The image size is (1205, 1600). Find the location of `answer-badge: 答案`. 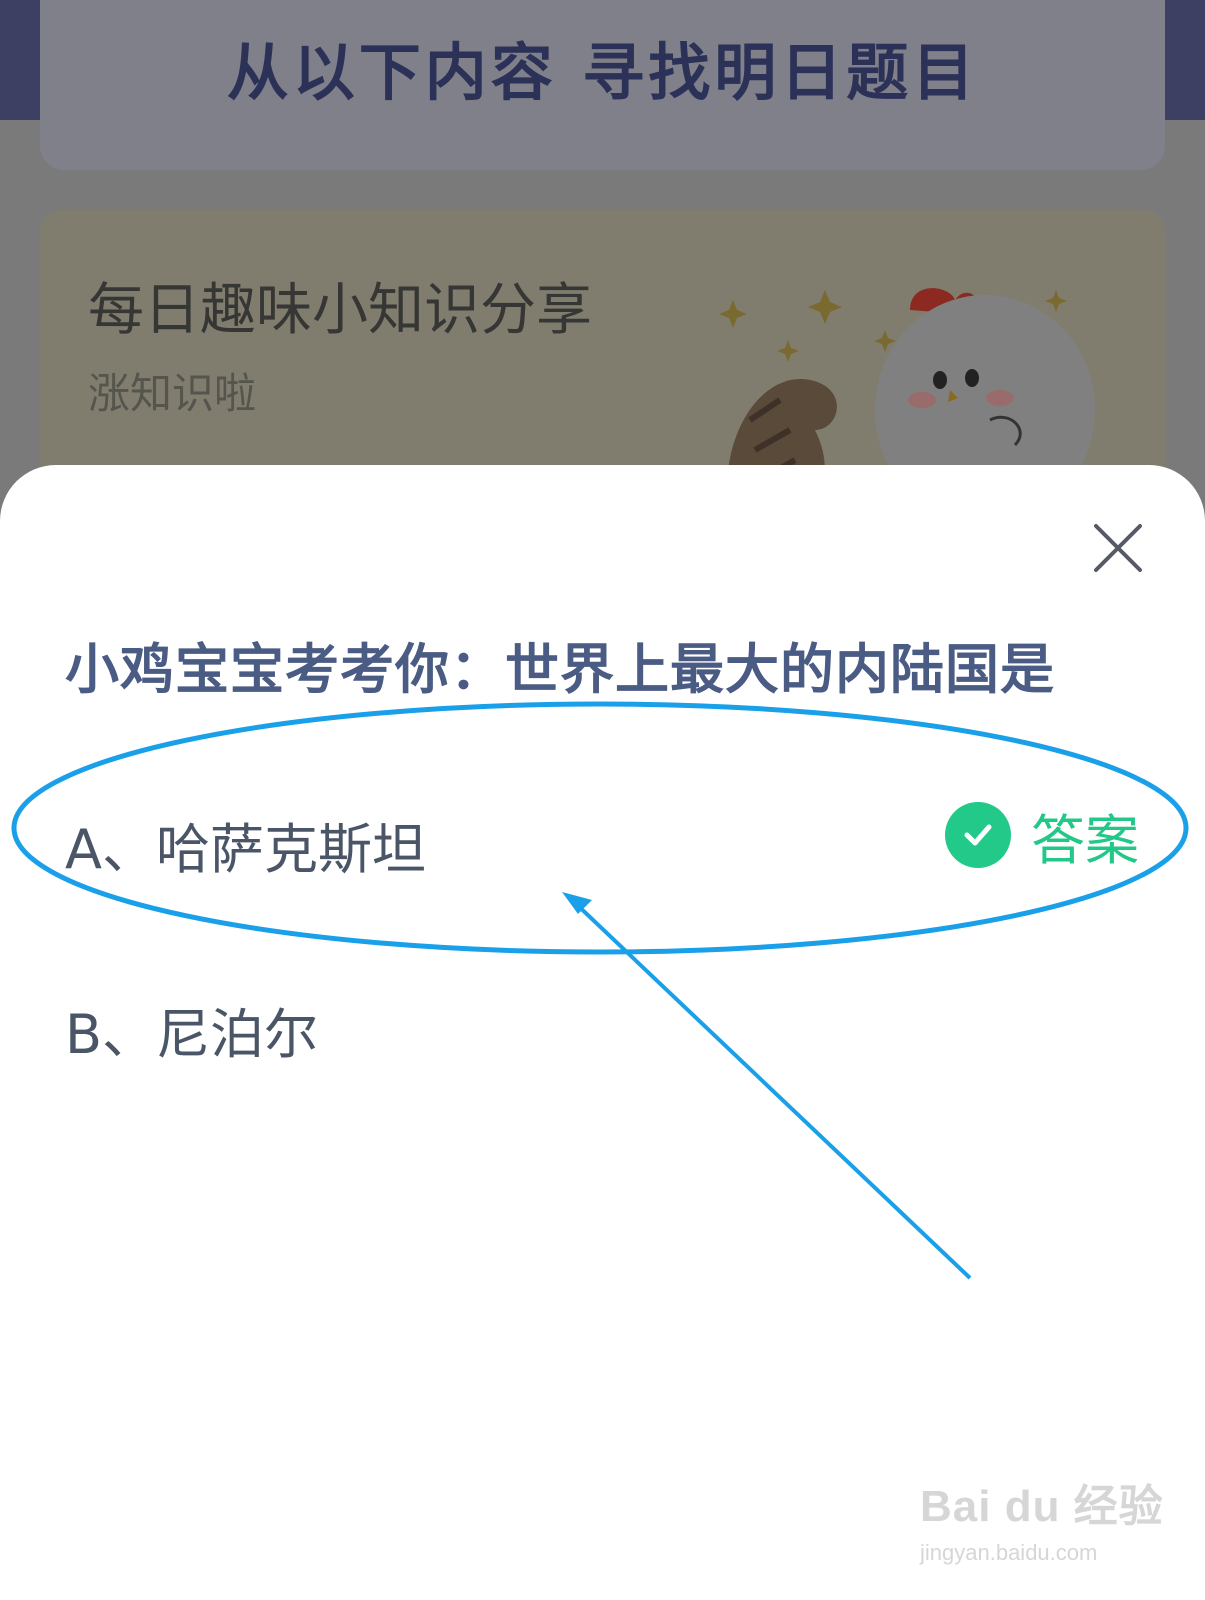

answer-badge: 答案 is located at coordinates (1042, 836).